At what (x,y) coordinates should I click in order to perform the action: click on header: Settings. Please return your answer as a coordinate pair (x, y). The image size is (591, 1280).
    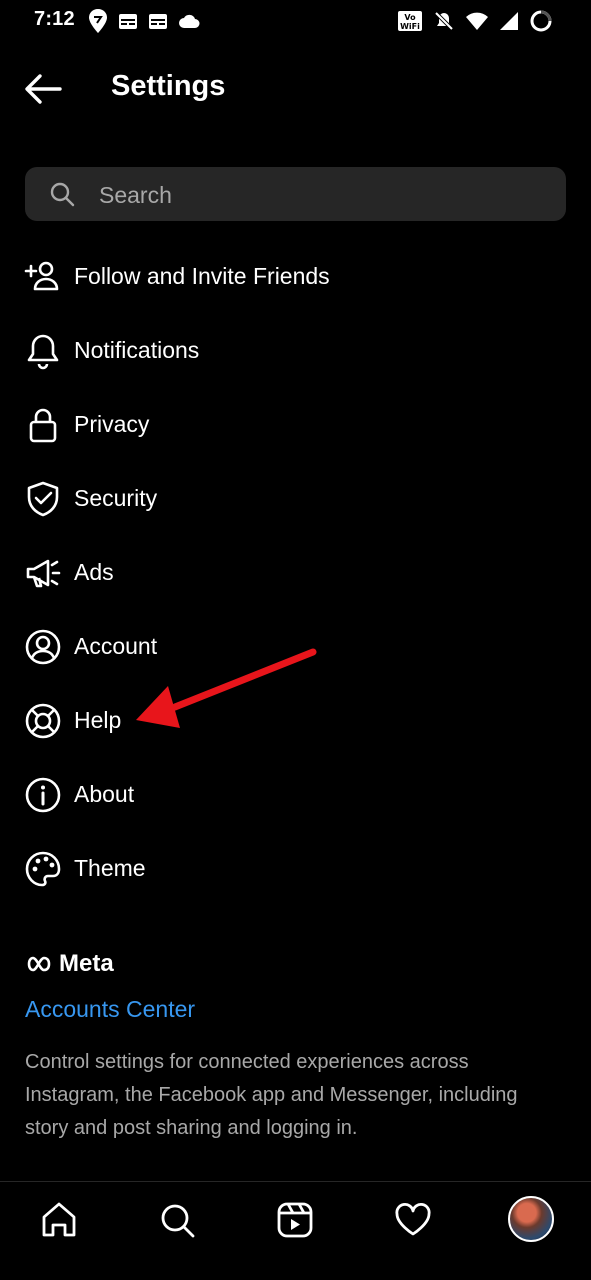
    Looking at the image, I should click on (295, 89).